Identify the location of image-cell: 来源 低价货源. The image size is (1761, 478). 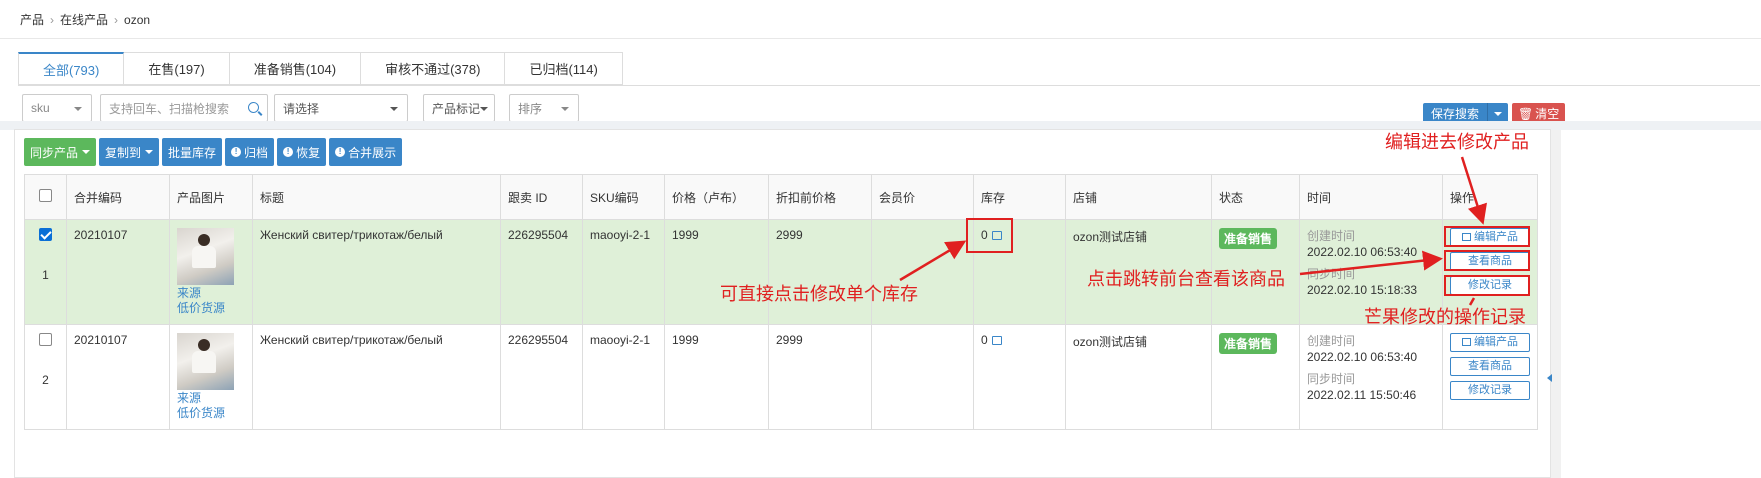
(211, 272).